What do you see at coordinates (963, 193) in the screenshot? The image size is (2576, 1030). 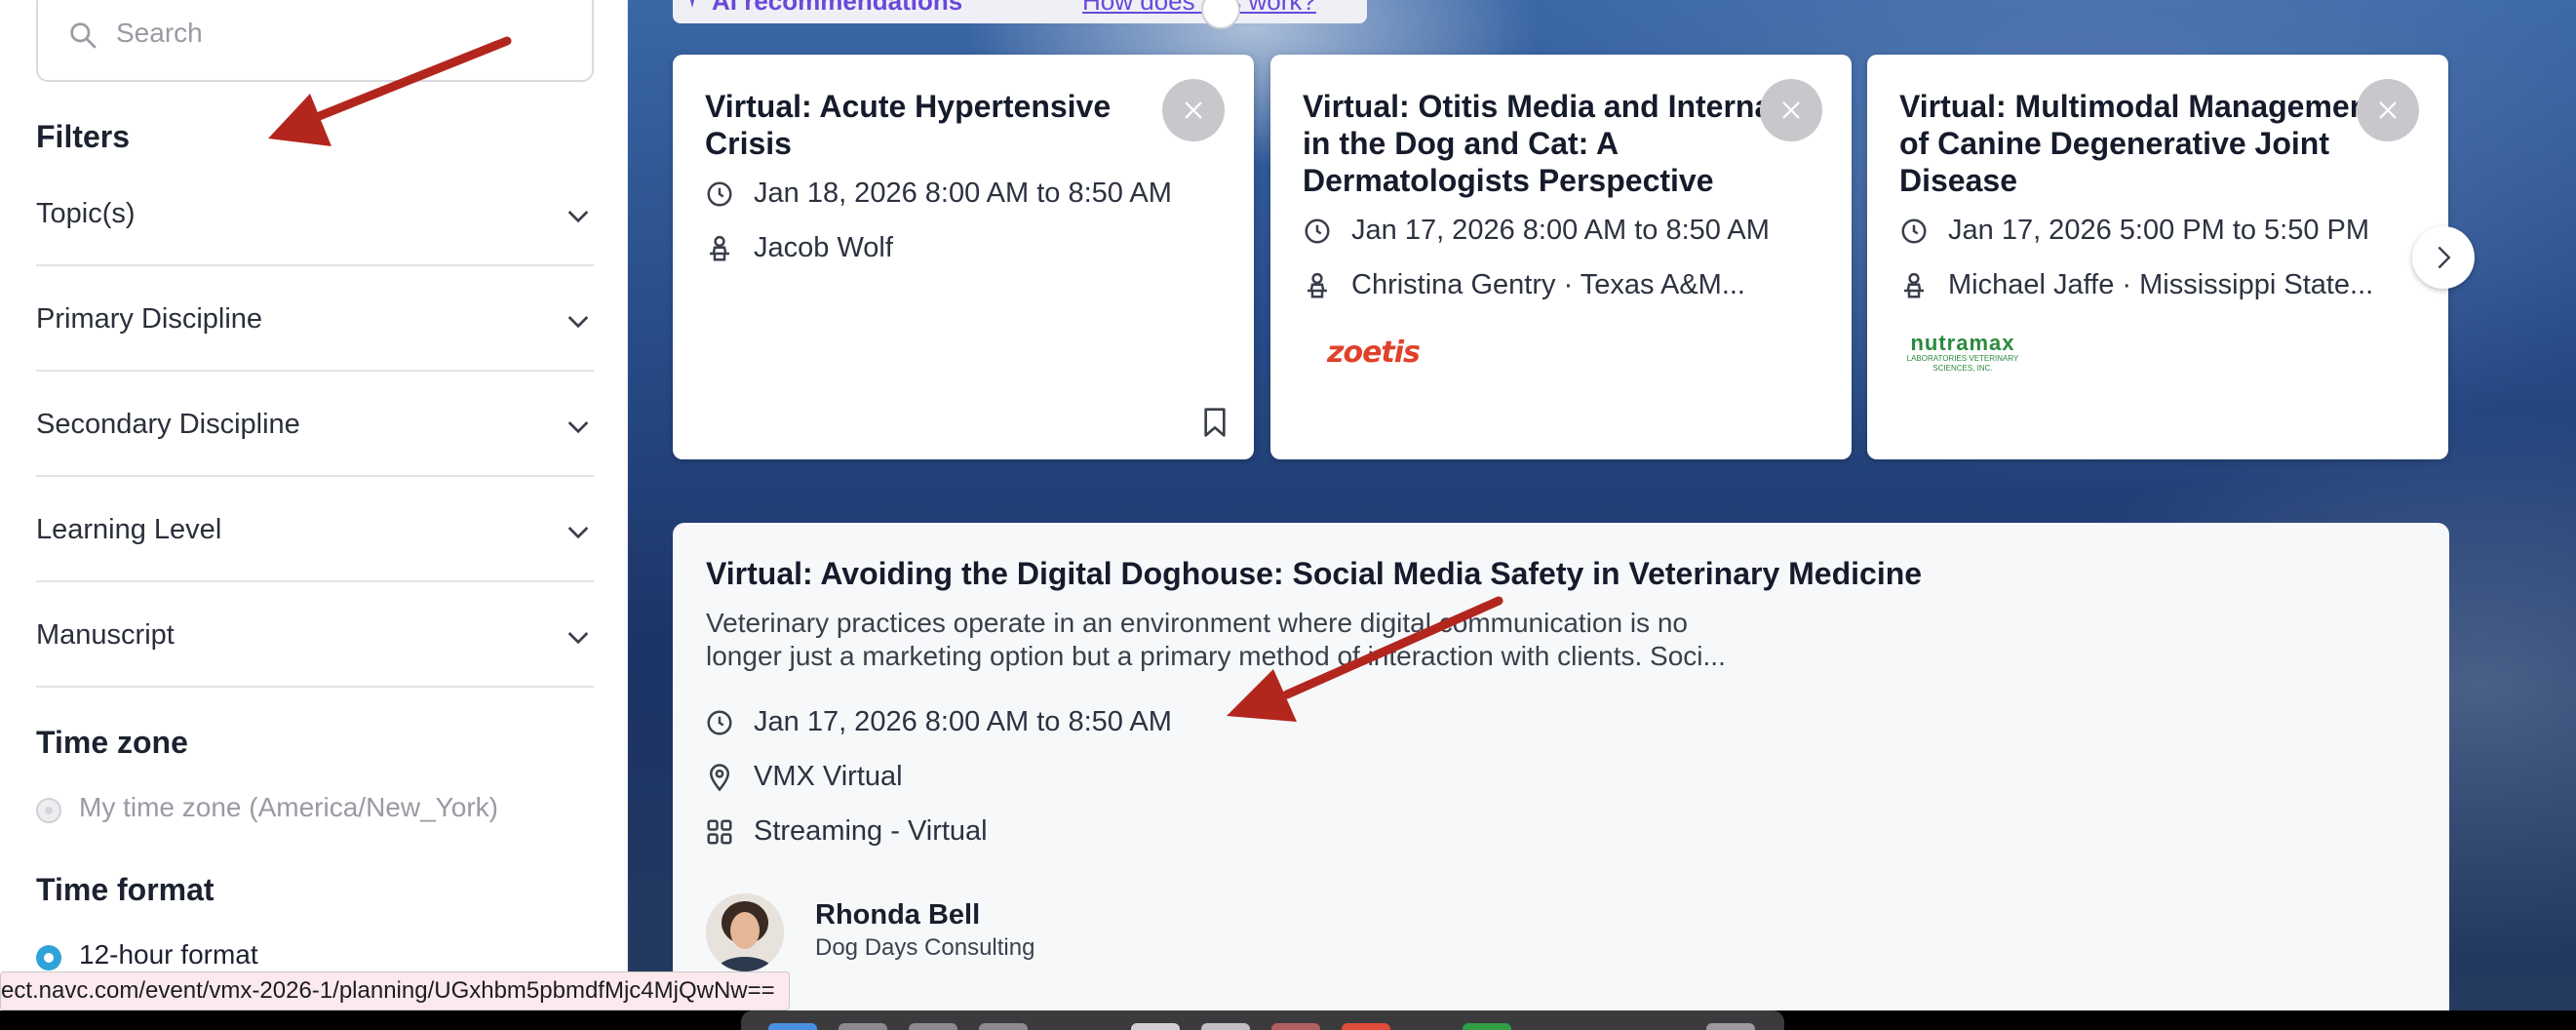 I see `datetime-text: Jan 18, 2026 8:00 AM to 8:50 AM` at bounding box center [963, 193].